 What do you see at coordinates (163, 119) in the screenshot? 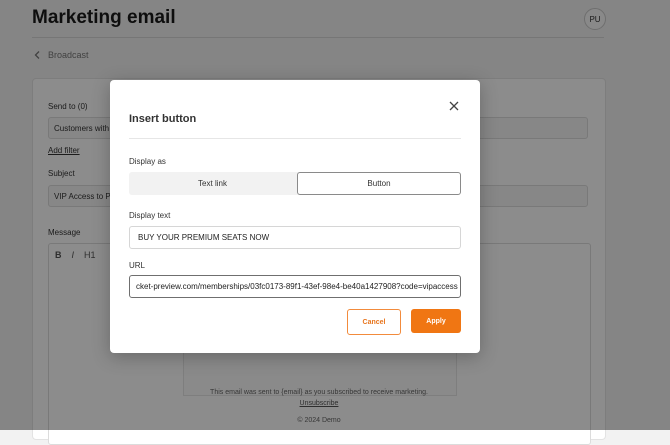
I see `dialog-title: Insert button` at bounding box center [163, 119].